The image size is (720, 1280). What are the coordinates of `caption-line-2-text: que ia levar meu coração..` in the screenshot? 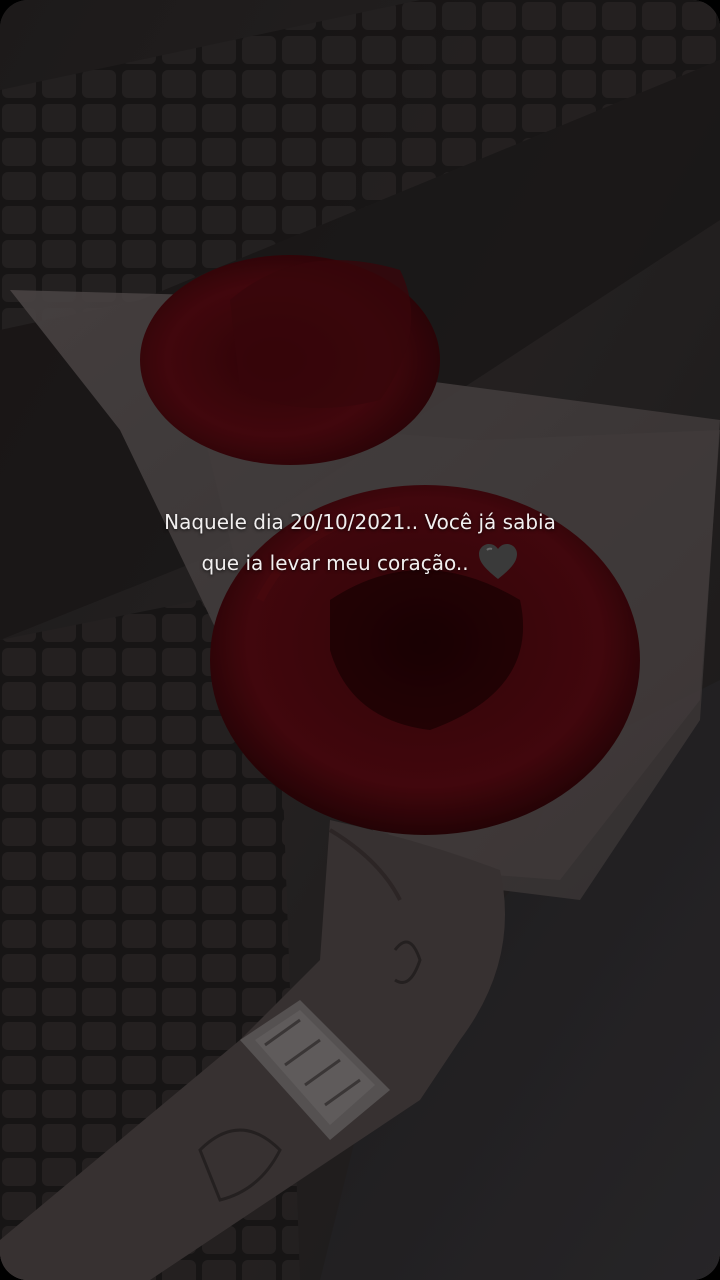 It's located at (335, 563).